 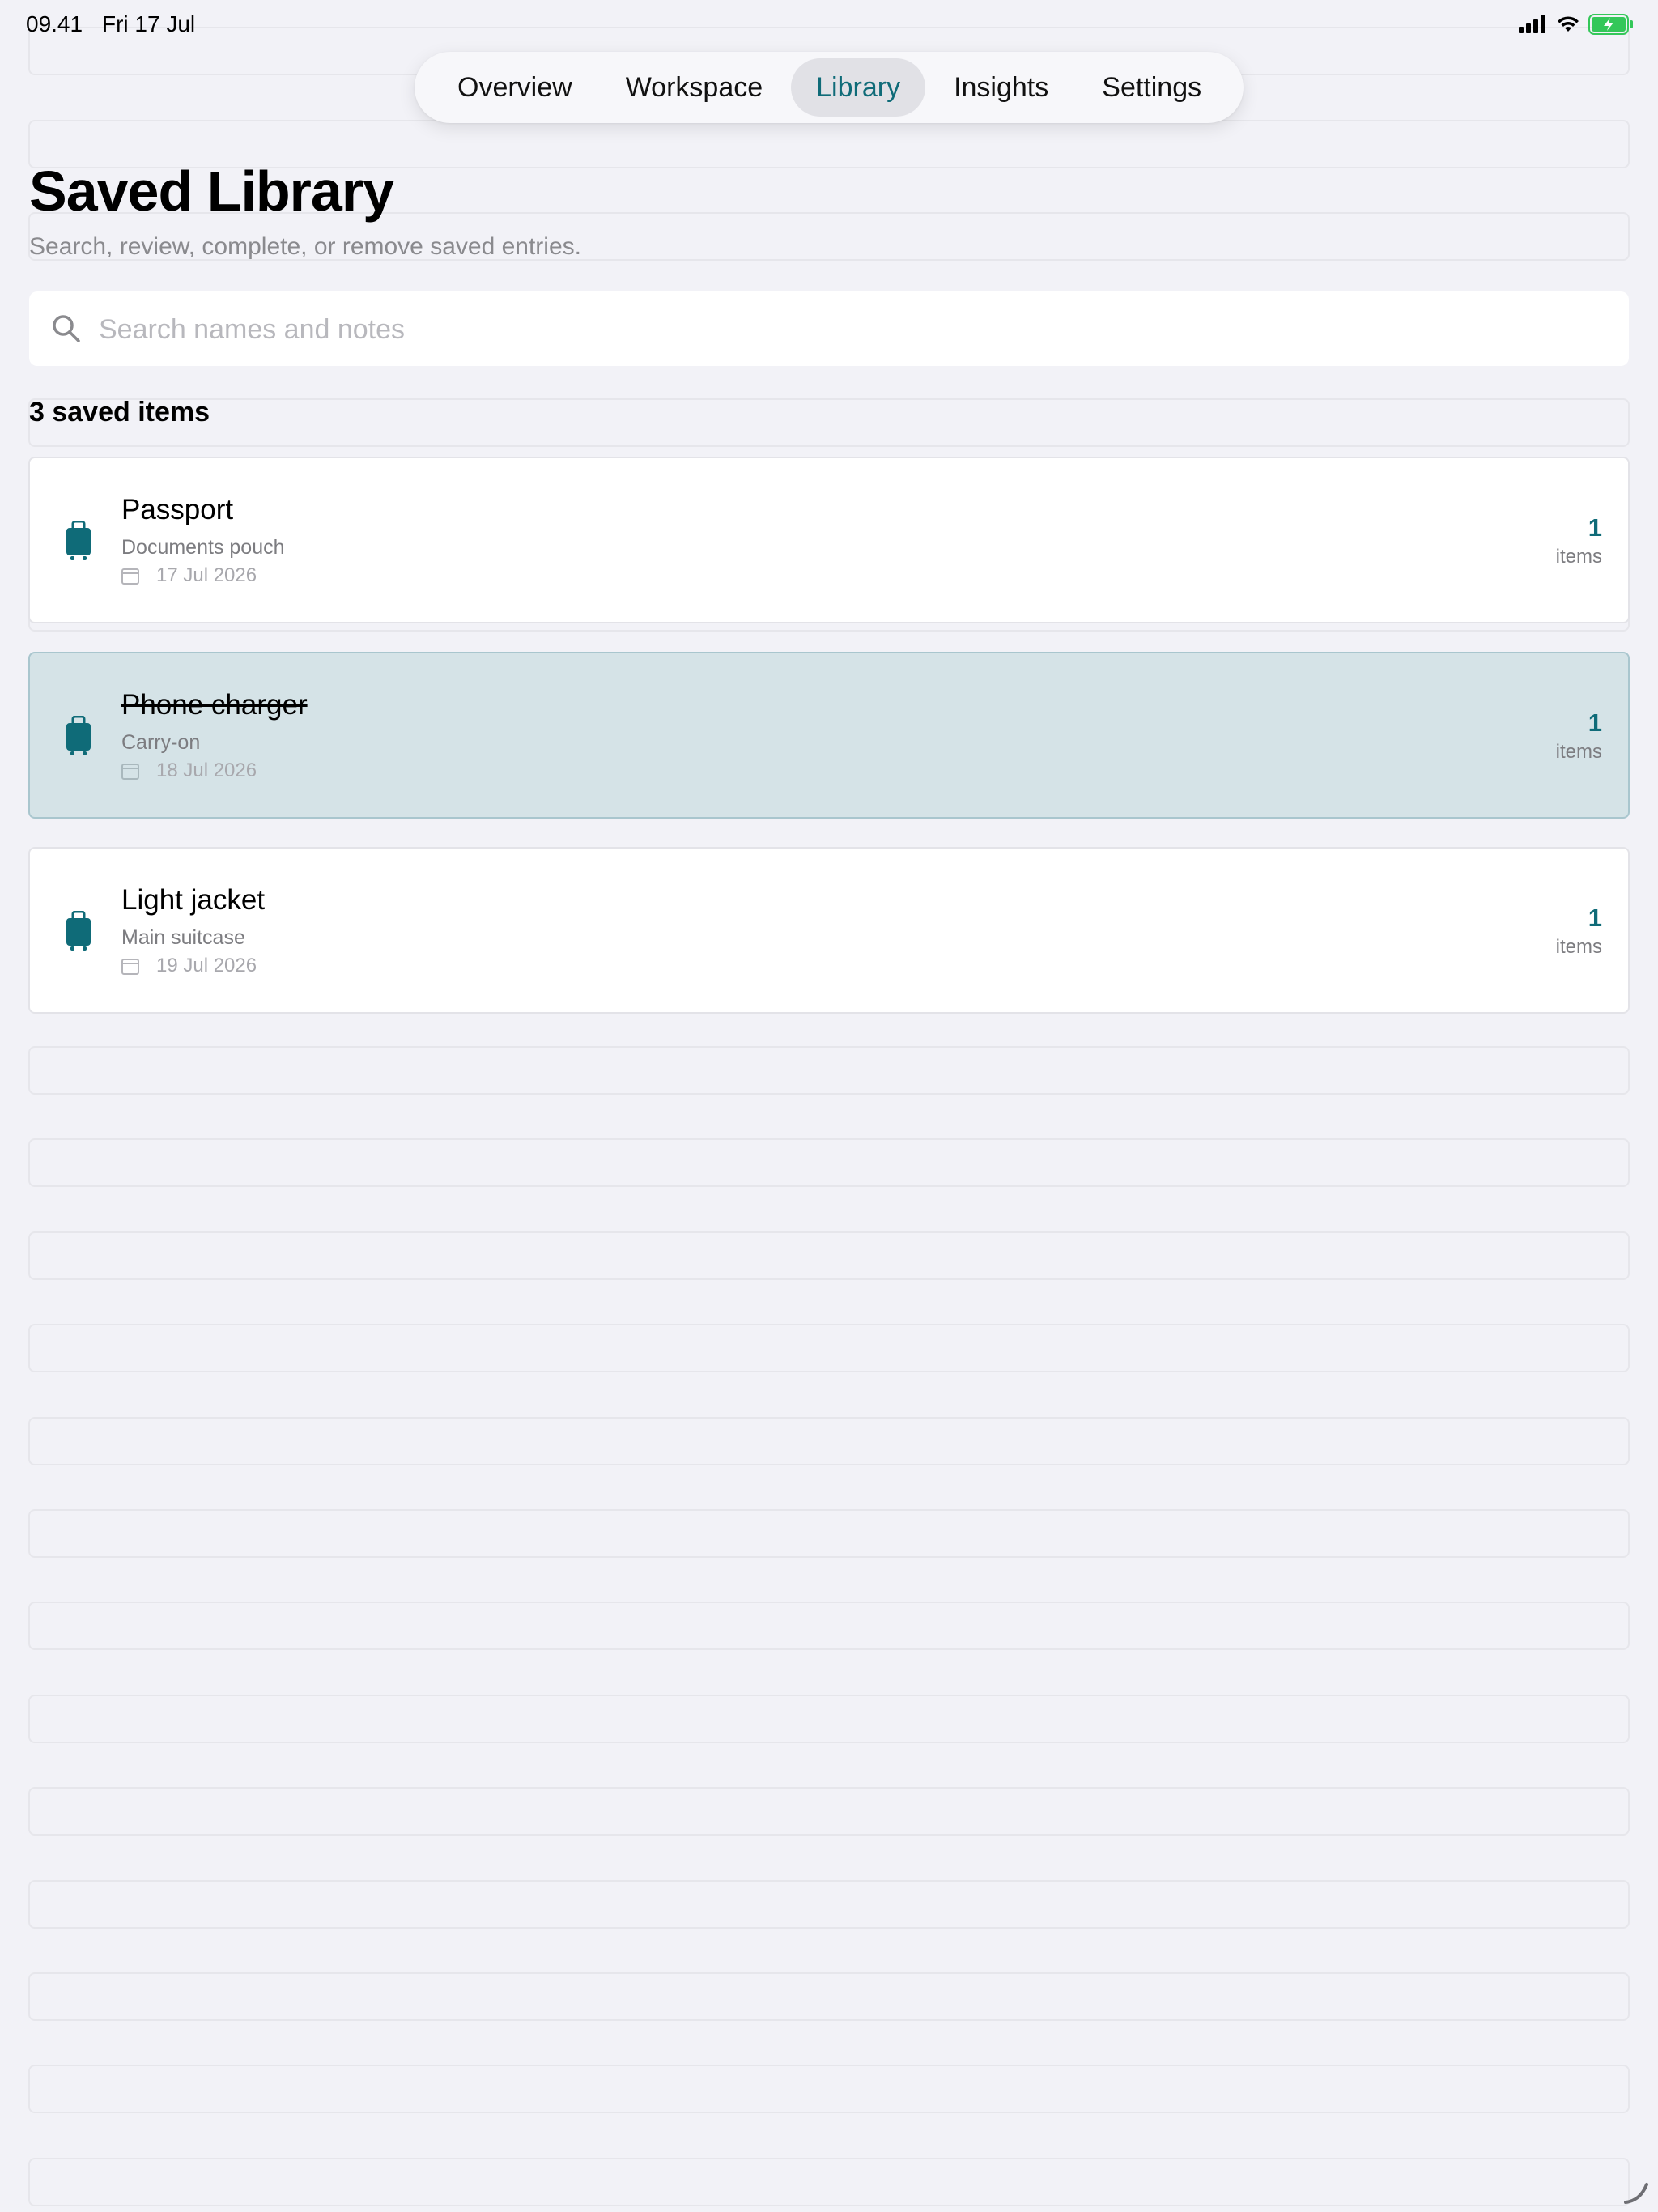 What do you see at coordinates (206, 770) in the screenshot?
I see `item-date: 18 Jul 2026` at bounding box center [206, 770].